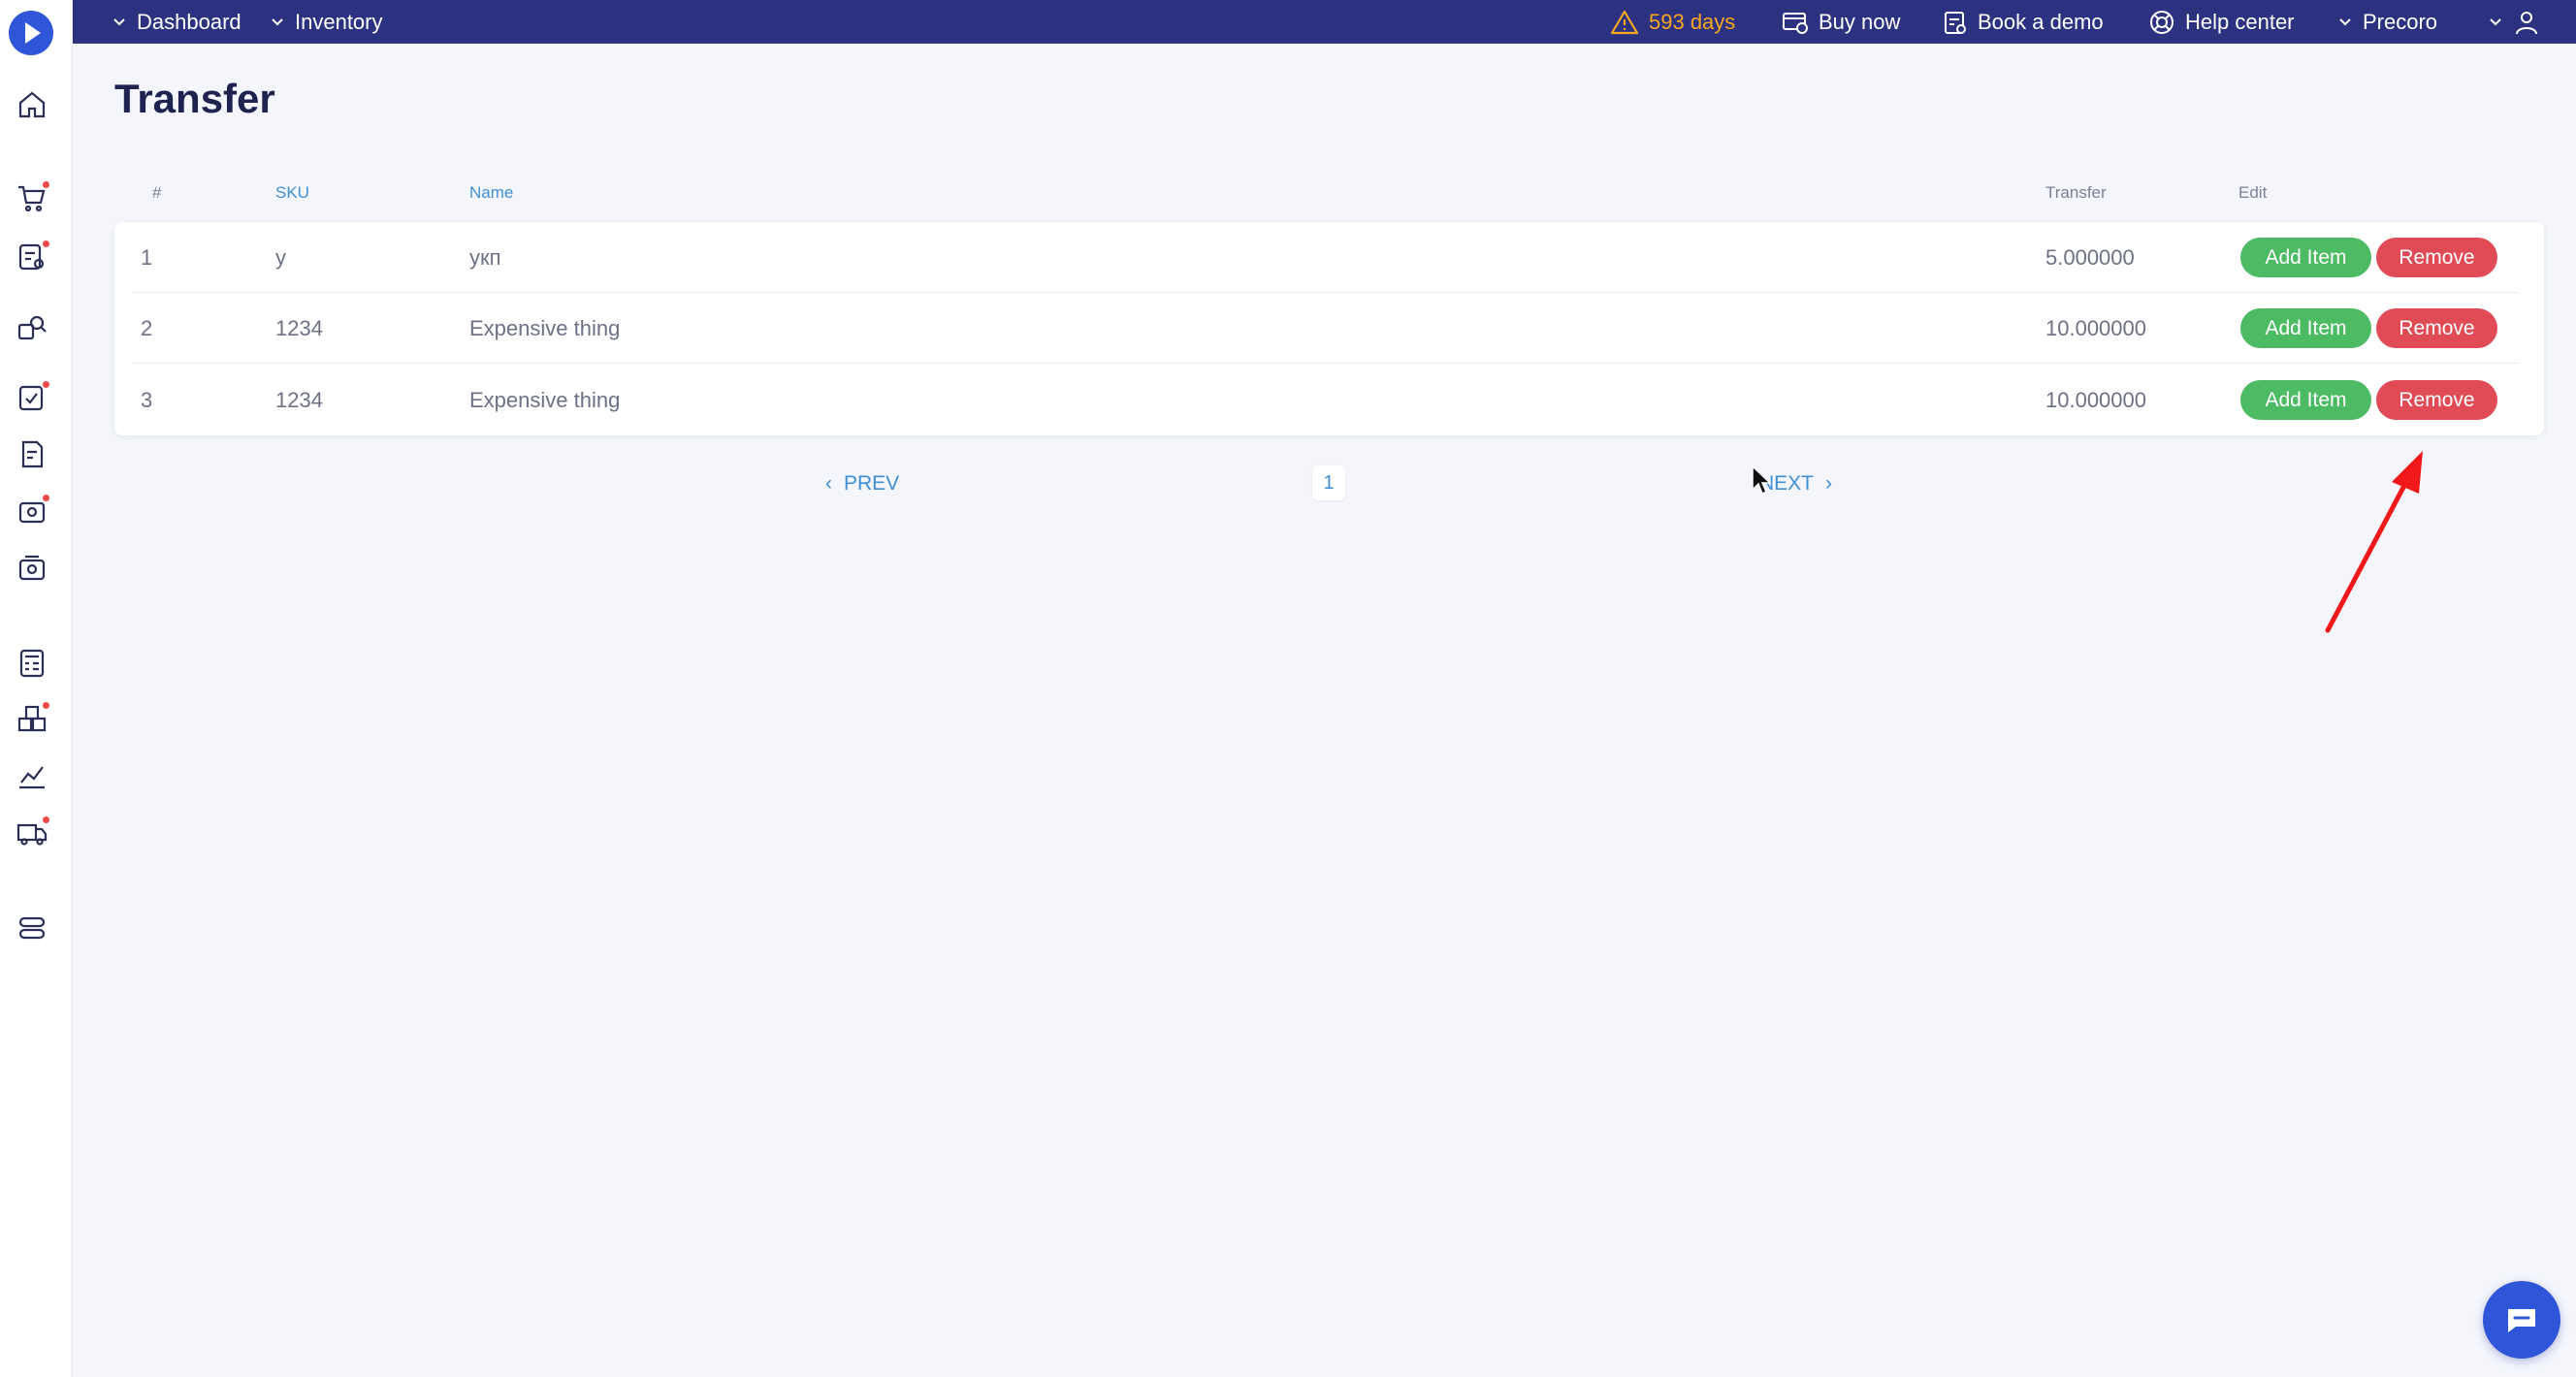  I want to click on buy-now-label: Buy now, so click(1860, 22).